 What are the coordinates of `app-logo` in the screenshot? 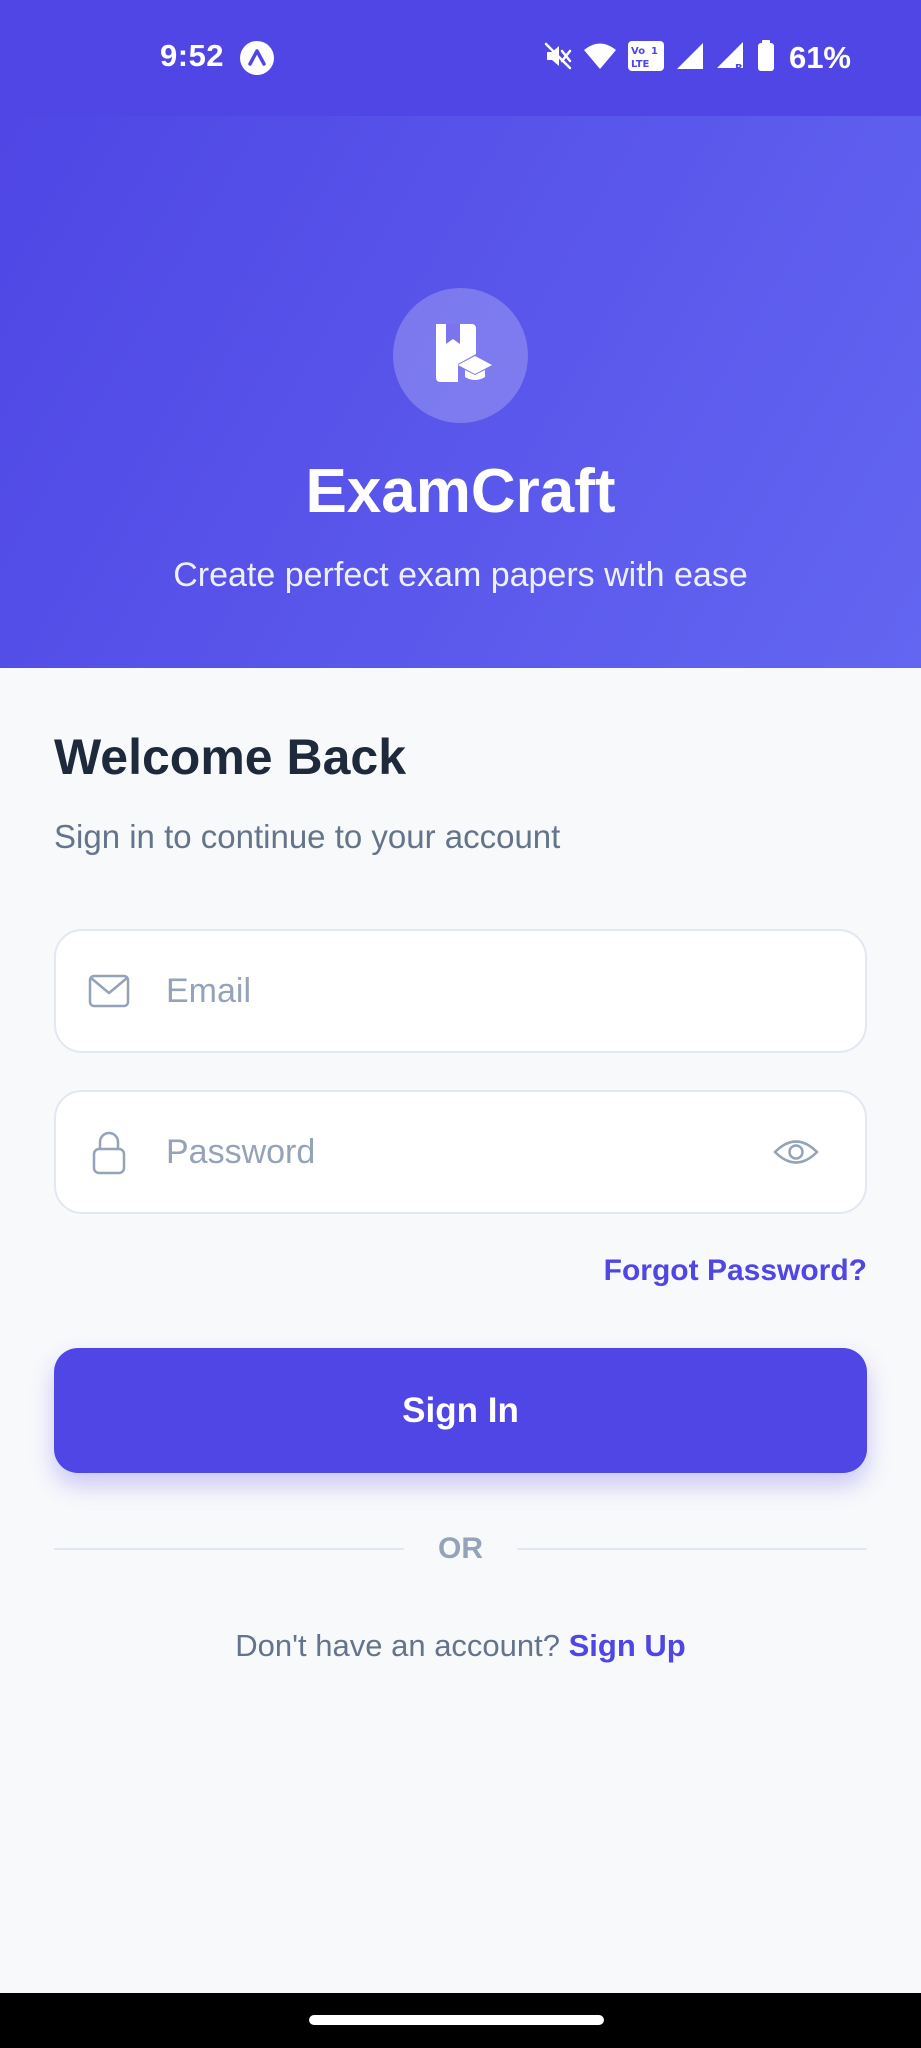 It's located at (460, 355).